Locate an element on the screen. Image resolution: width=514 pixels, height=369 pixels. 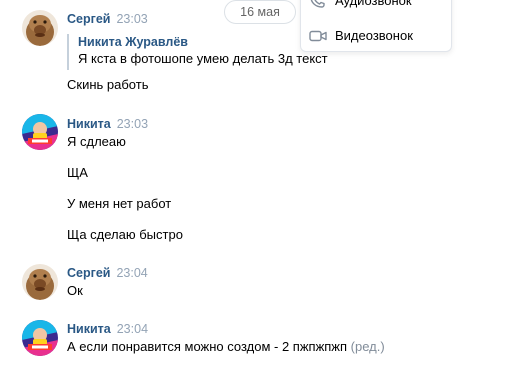
date-separator: 16 мая is located at coordinates (260, 12).